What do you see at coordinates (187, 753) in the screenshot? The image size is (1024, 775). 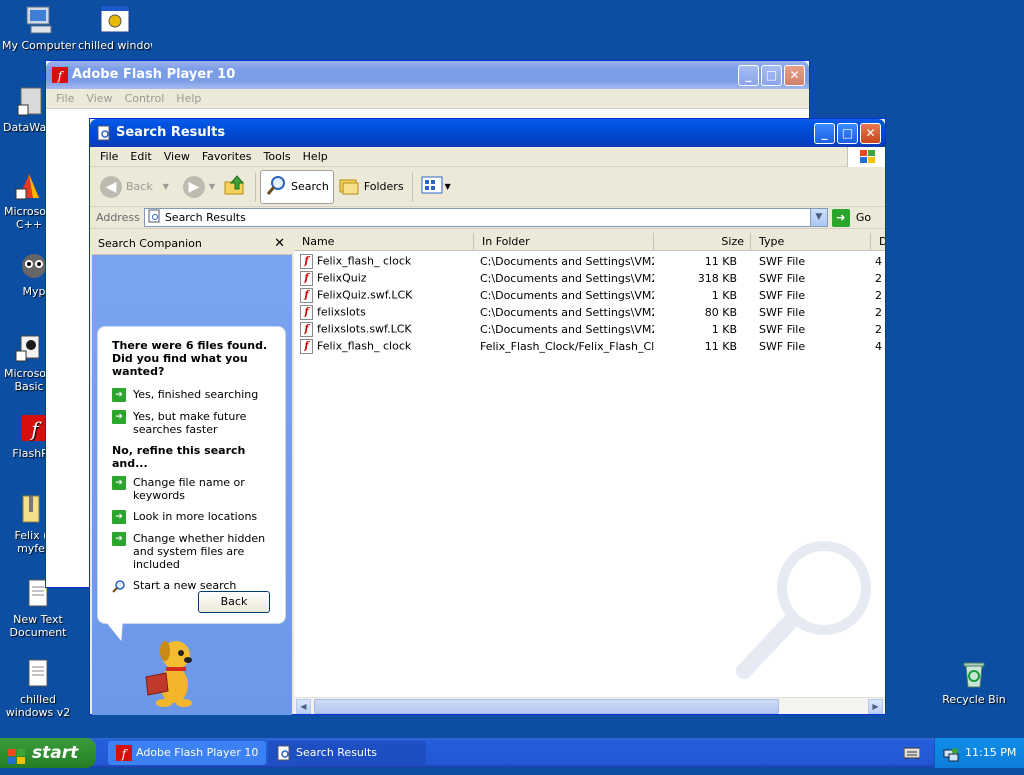 I see `taskbar-button-flash-player: f Adobe Flash Player 10` at bounding box center [187, 753].